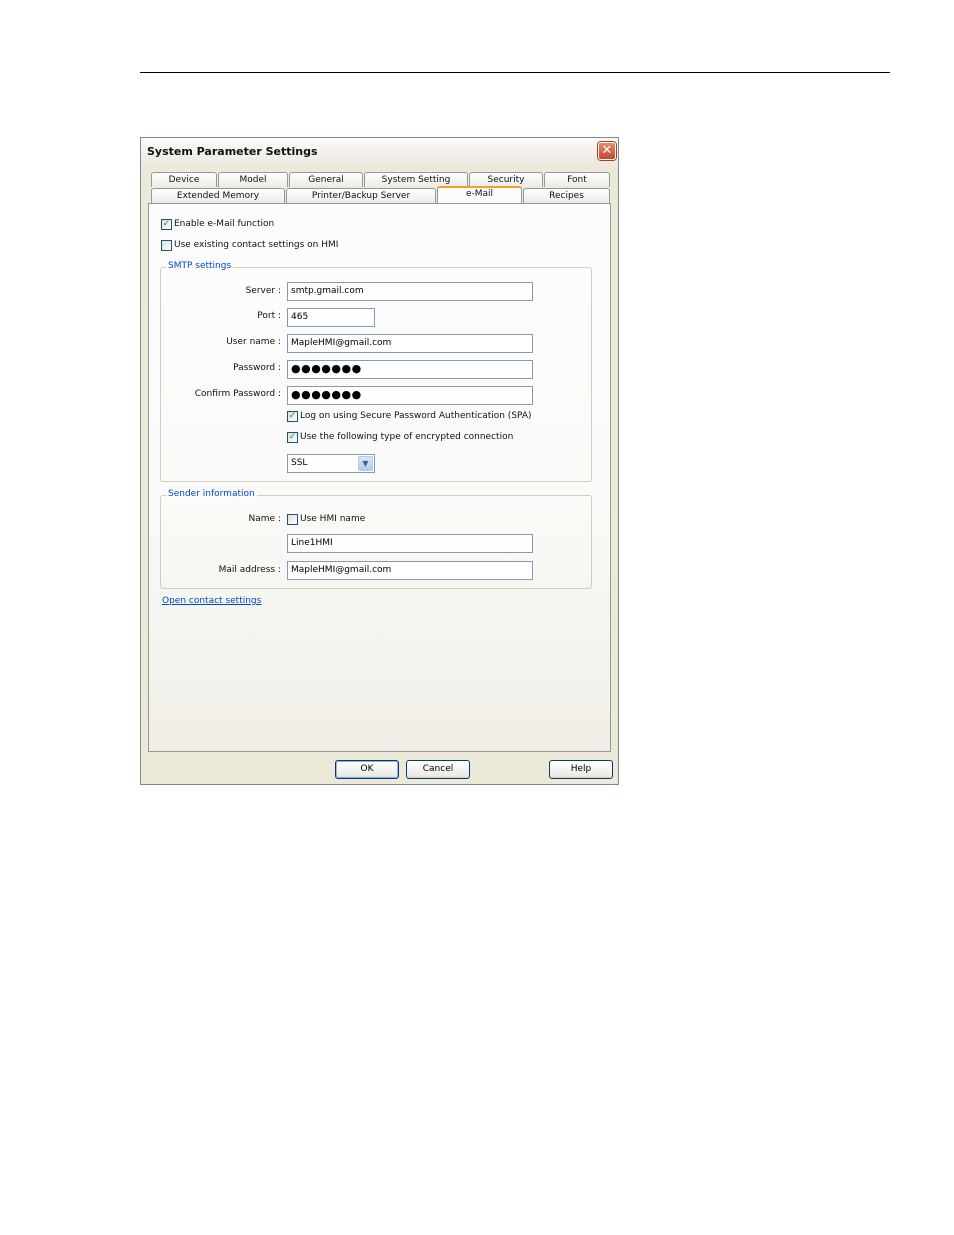 This screenshot has height=1235, width=954. What do you see at coordinates (211, 601) in the screenshot?
I see `open-contact-settings-link: Open contact settings` at bounding box center [211, 601].